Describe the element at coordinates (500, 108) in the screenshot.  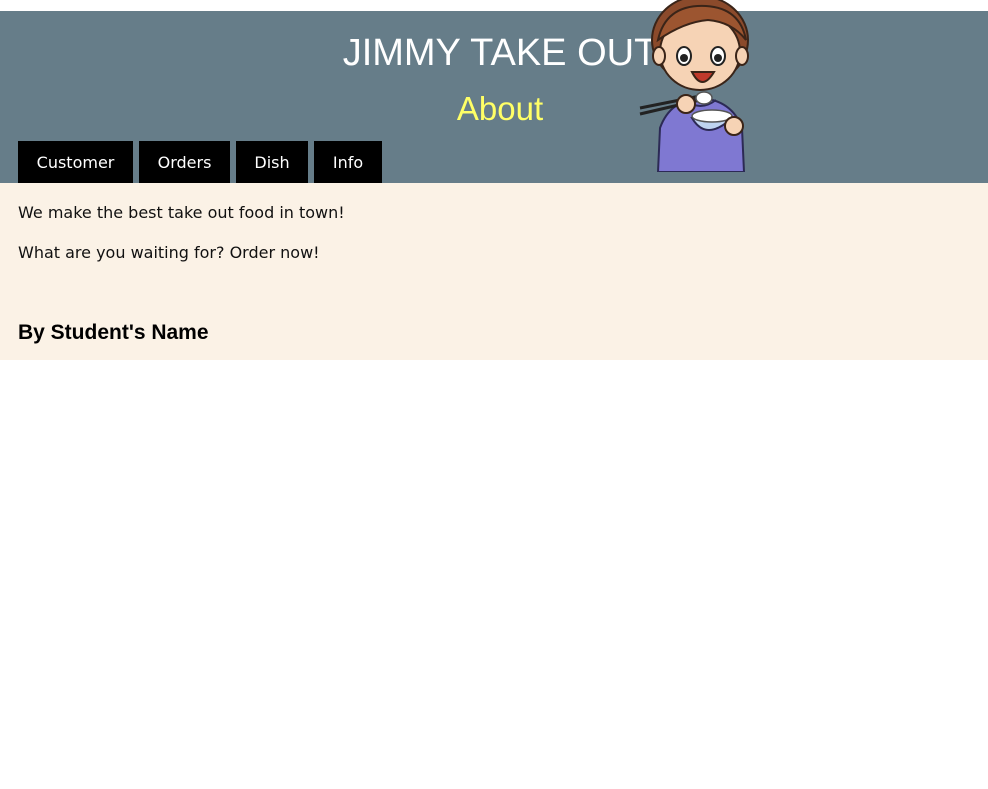
I see `page-title: About` at that location.